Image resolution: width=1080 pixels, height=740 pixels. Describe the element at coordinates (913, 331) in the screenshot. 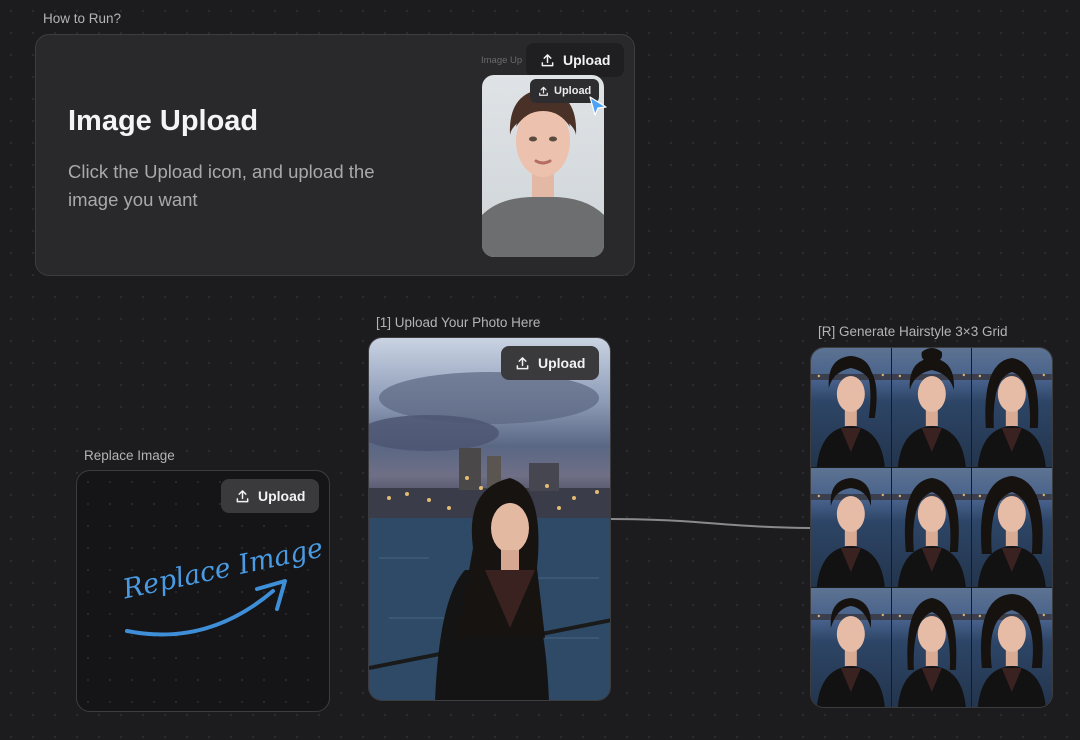

I see `result-grid-label: [R] Generate Hairstyle 3×3 Grid` at that location.